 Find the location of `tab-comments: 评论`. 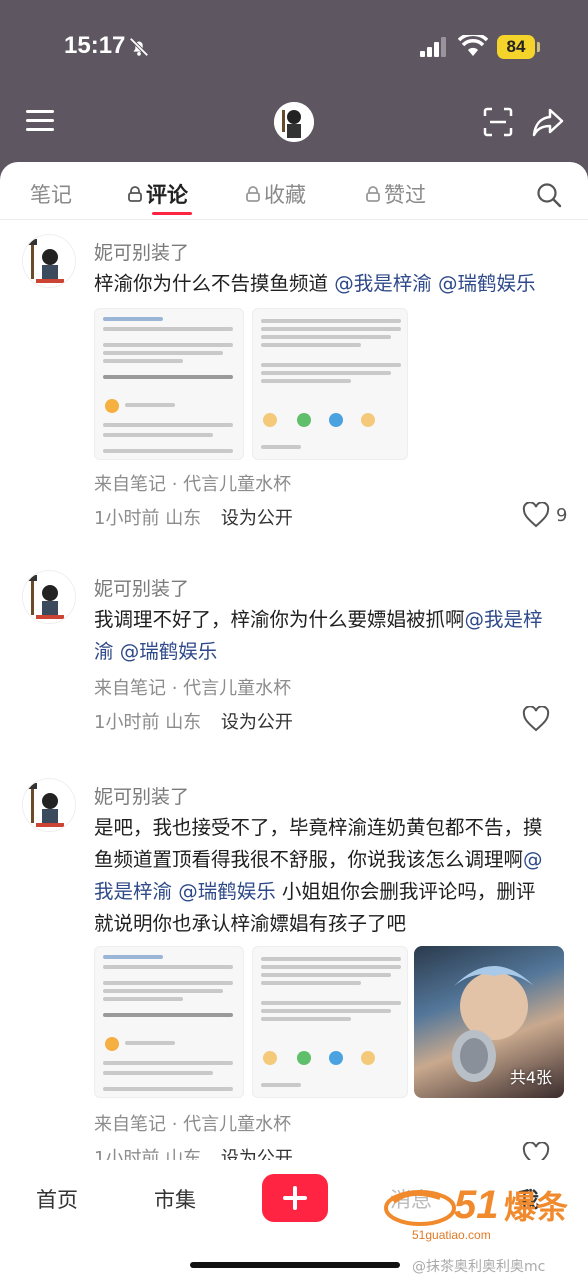

tab-comments: 评论 is located at coordinates (158, 194).